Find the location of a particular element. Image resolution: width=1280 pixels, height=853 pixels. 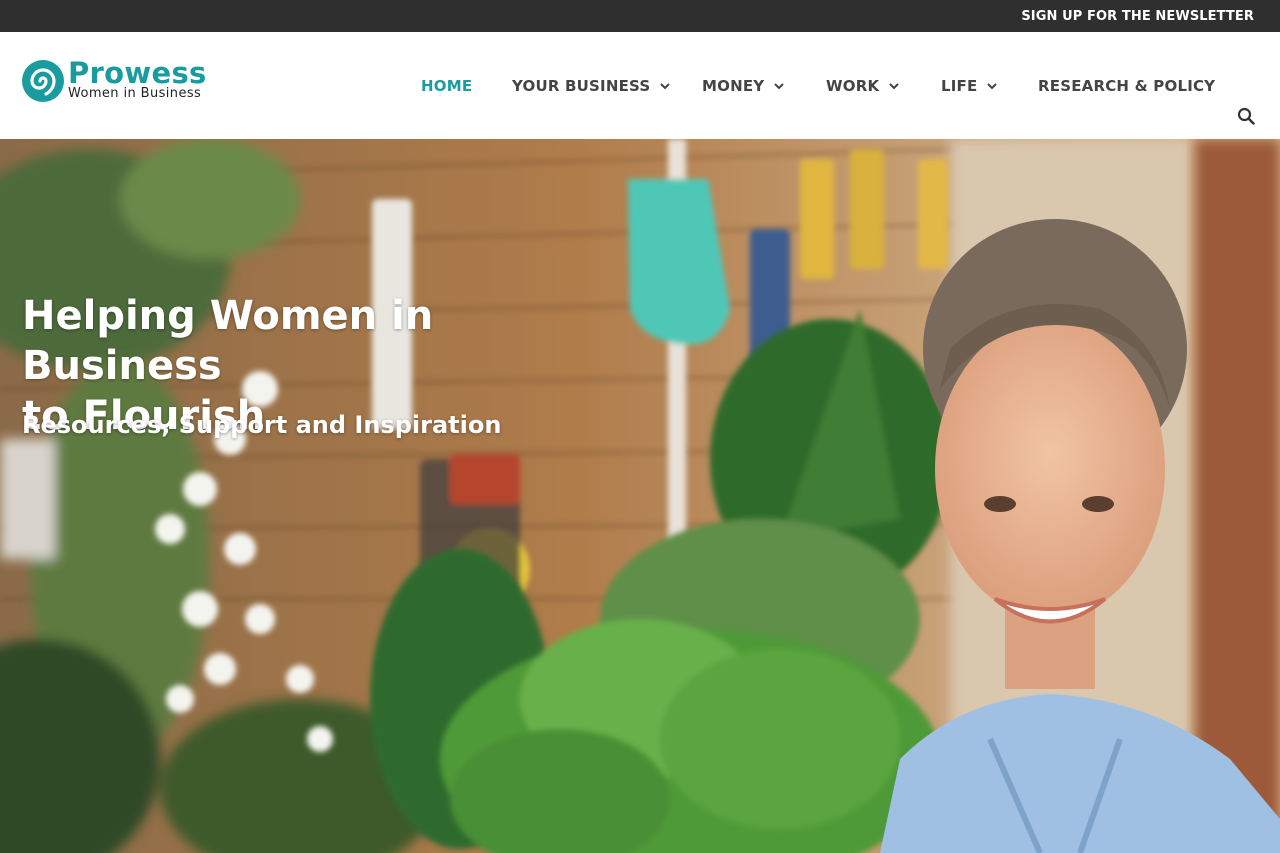

nav-item-work: WORK is located at coordinates (862, 86).